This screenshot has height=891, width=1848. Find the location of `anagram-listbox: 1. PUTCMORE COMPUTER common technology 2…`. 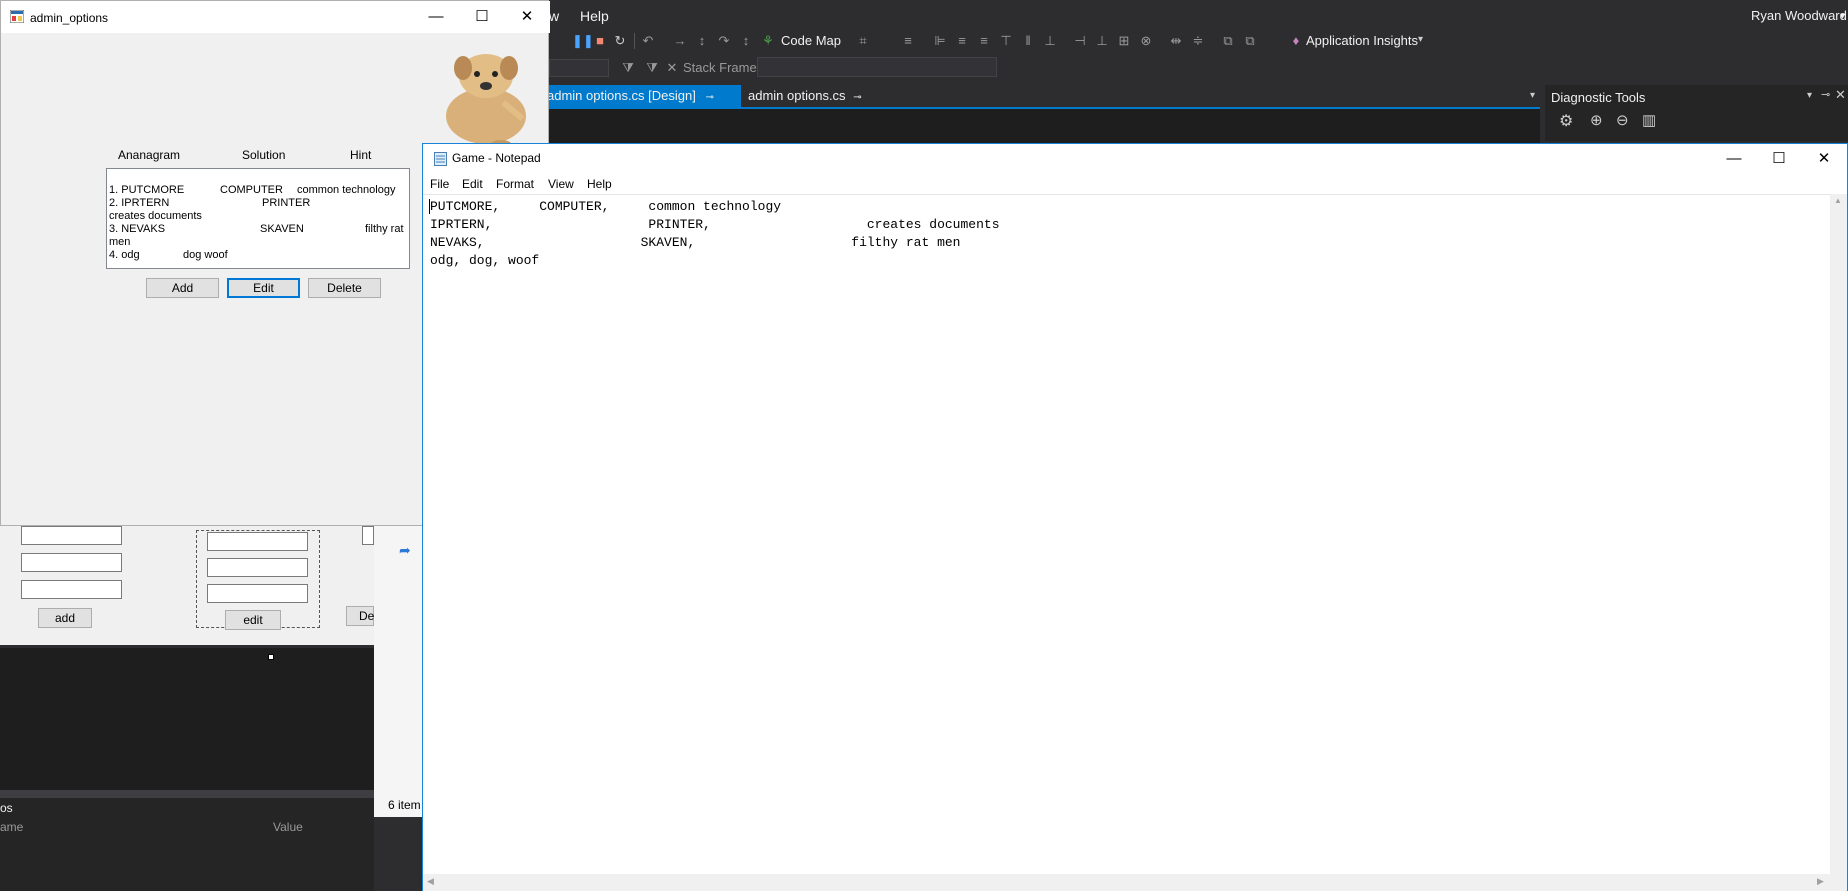

anagram-listbox: 1. PUTCMORE COMPUTER common technology 2… is located at coordinates (258, 218).